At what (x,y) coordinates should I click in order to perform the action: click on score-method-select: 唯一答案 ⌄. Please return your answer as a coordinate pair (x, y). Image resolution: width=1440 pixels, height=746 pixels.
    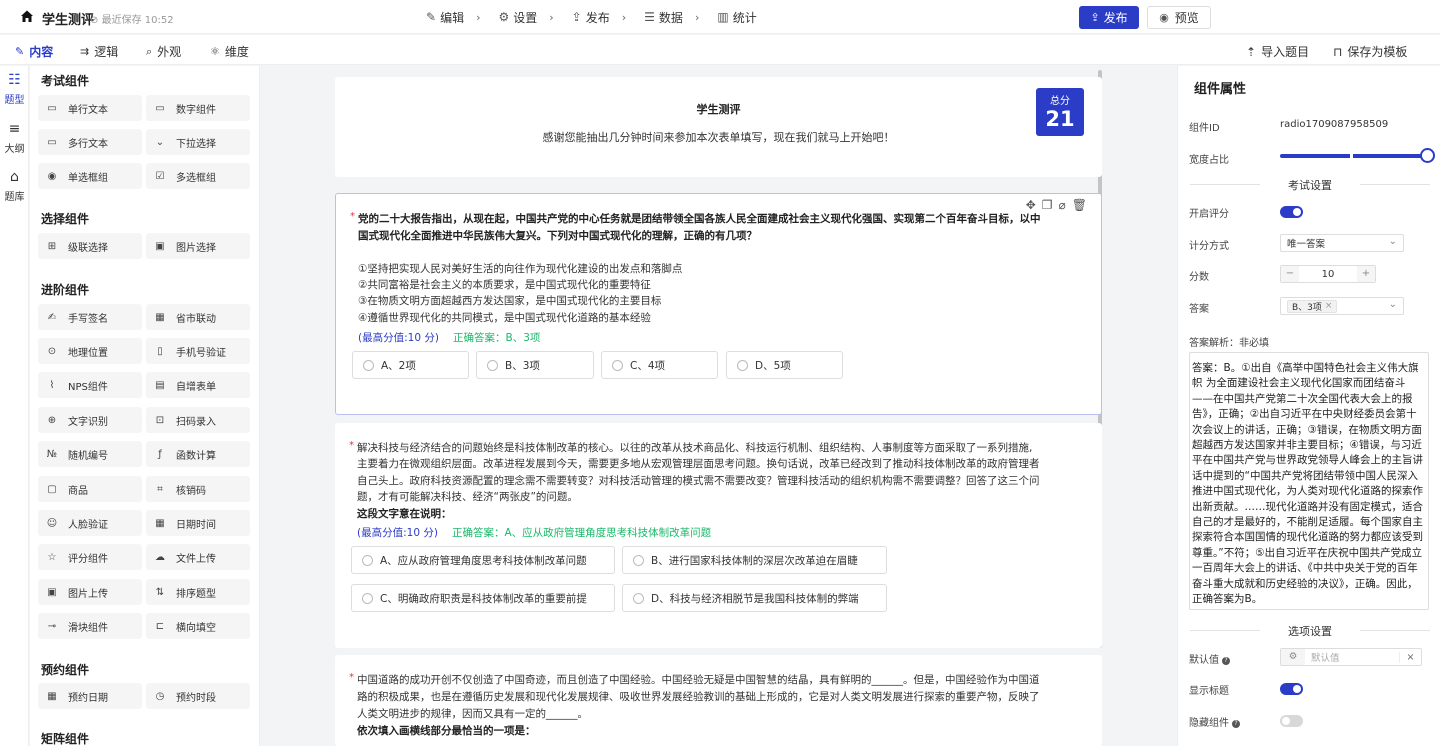
    Looking at the image, I should click on (1342, 243).